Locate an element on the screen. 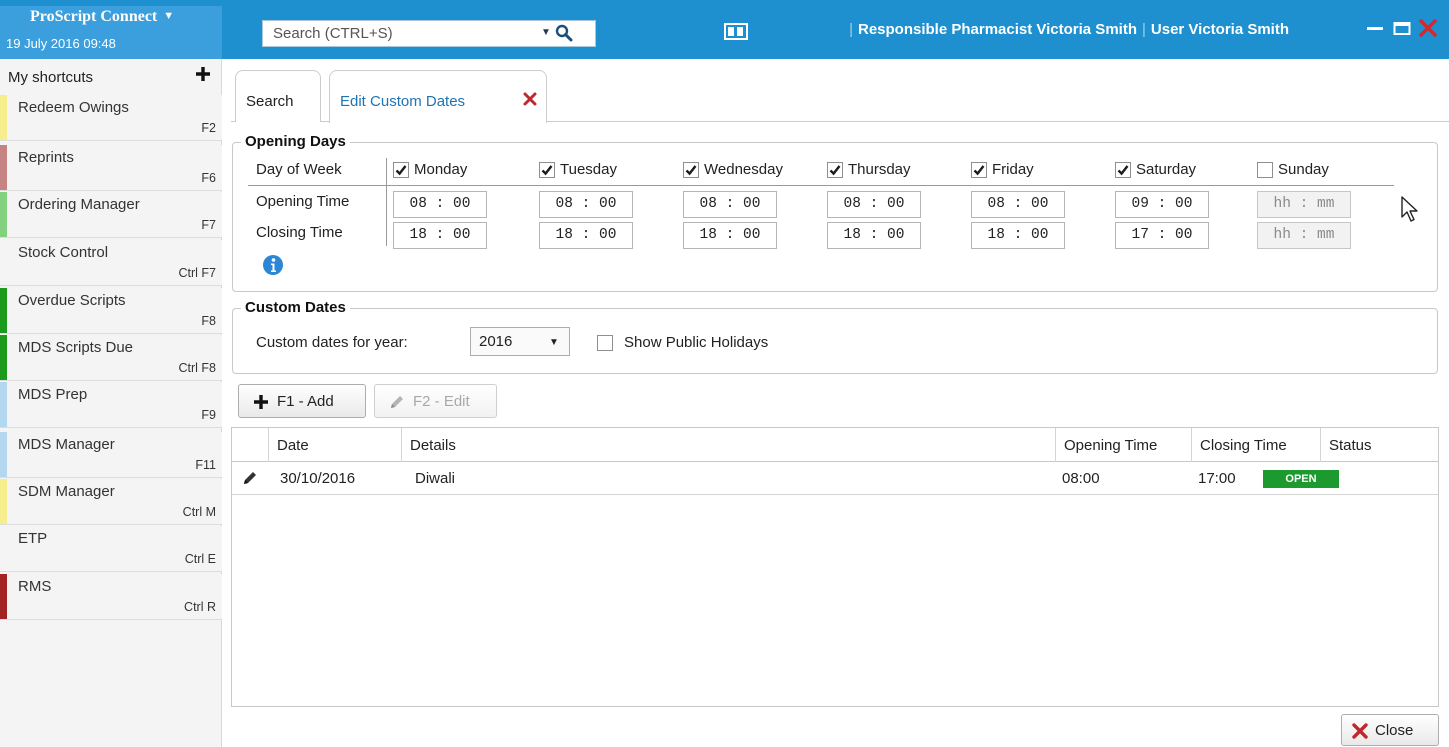 The height and width of the screenshot is (747, 1449). closing-time-thursday: 18 : 00 is located at coordinates (874, 235).